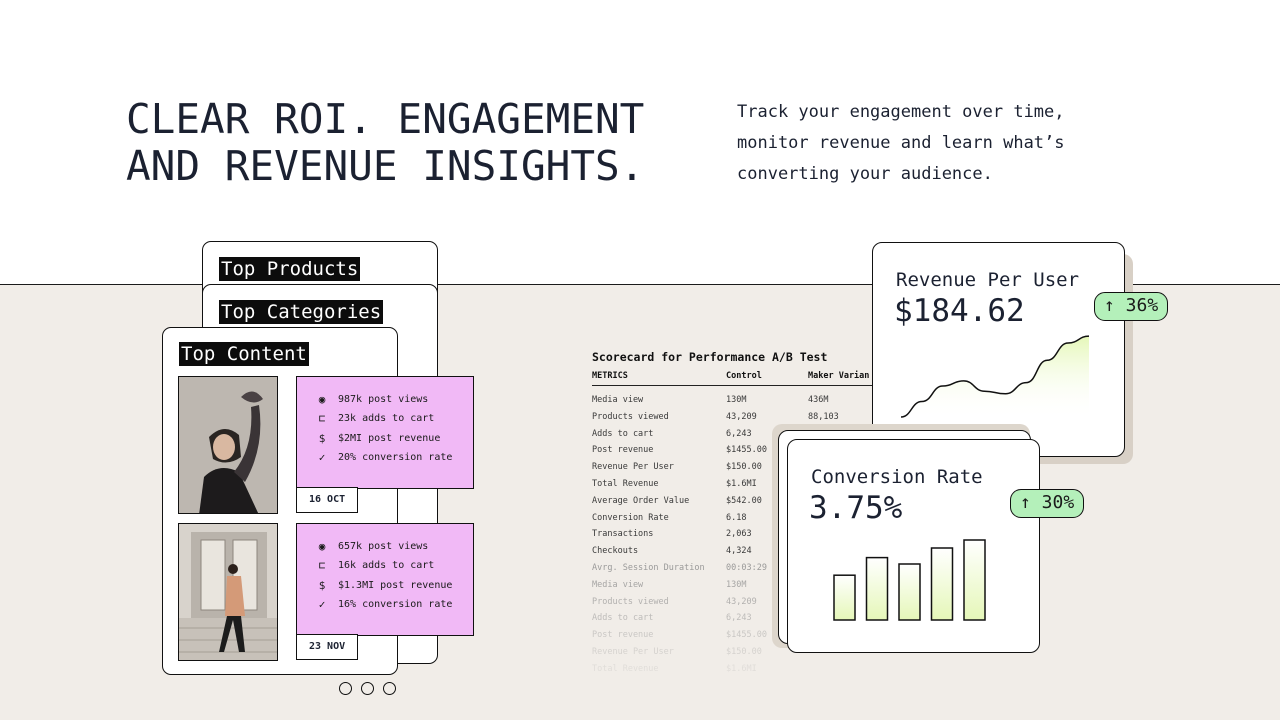 This screenshot has width=1280, height=720. What do you see at coordinates (736, 400) in the screenshot?
I see `scorecard-control: 130M` at bounding box center [736, 400].